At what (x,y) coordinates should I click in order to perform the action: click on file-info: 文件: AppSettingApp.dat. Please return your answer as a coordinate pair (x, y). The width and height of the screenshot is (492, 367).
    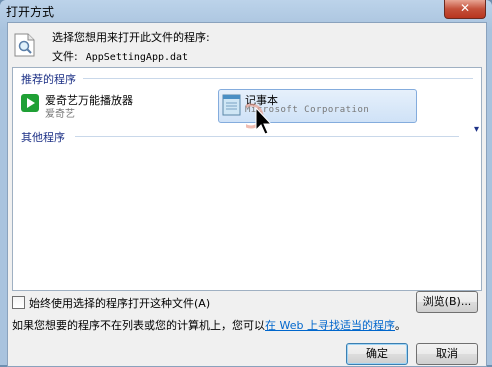
    Looking at the image, I should click on (120, 56).